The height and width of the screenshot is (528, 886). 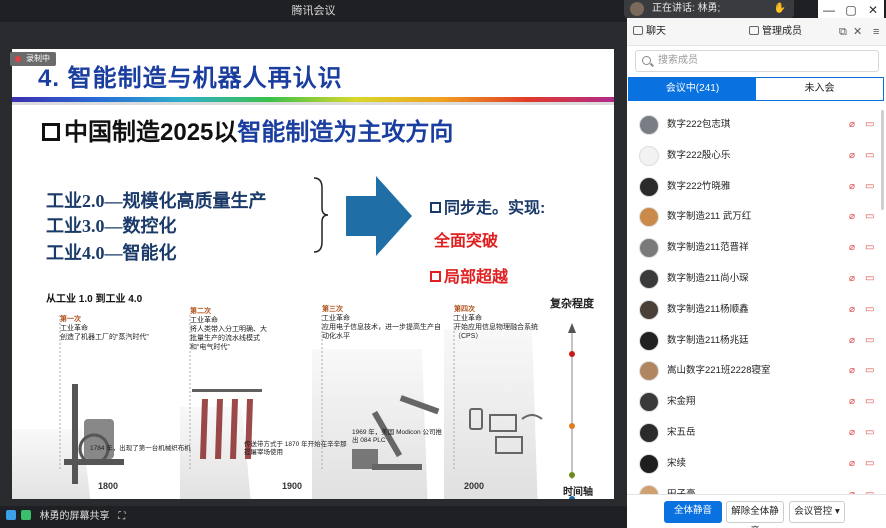 What do you see at coordinates (474, 486) in the screenshot?
I see `year-label: 2000` at bounding box center [474, 486].